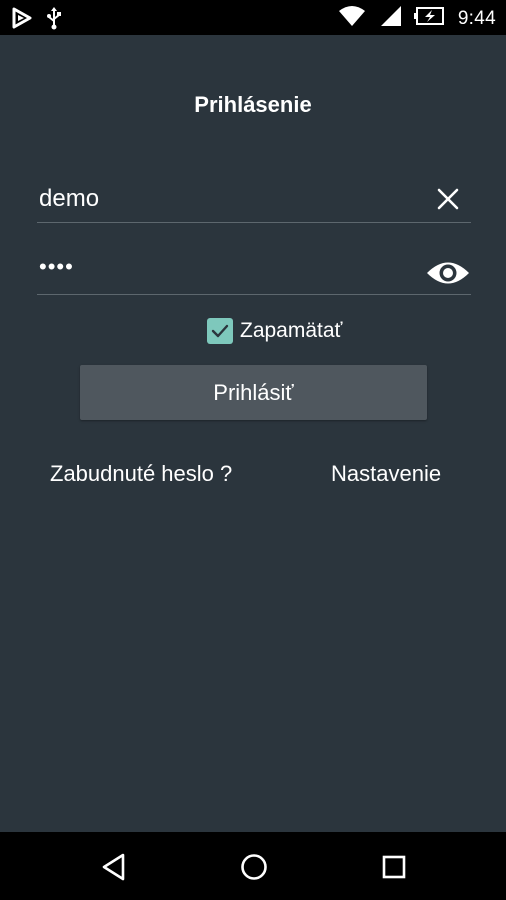 The width and height of the screenshot is (506, 900). What do you see at coordinates (429, 18) in the screenshot?
I see `battery-charging-icon` at bounding box center [429, 18].